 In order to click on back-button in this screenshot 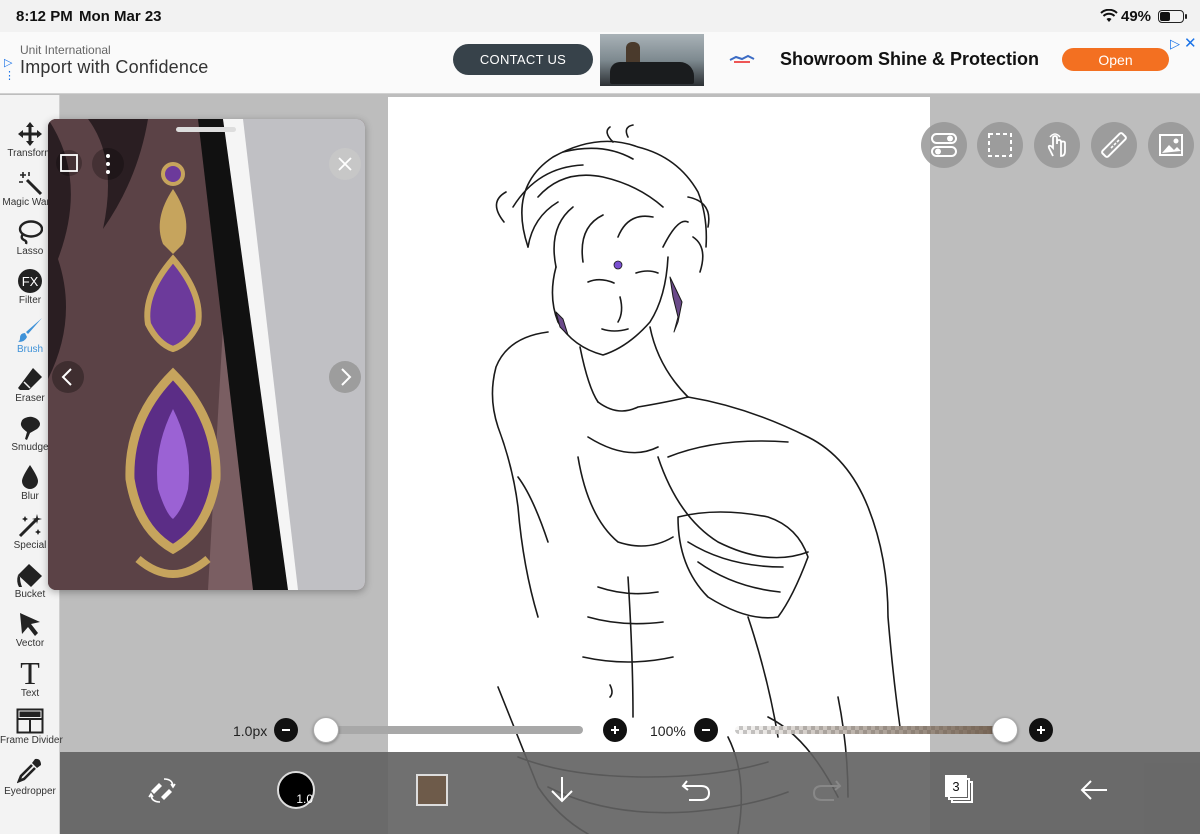, I will do `click(1094, 790)`.